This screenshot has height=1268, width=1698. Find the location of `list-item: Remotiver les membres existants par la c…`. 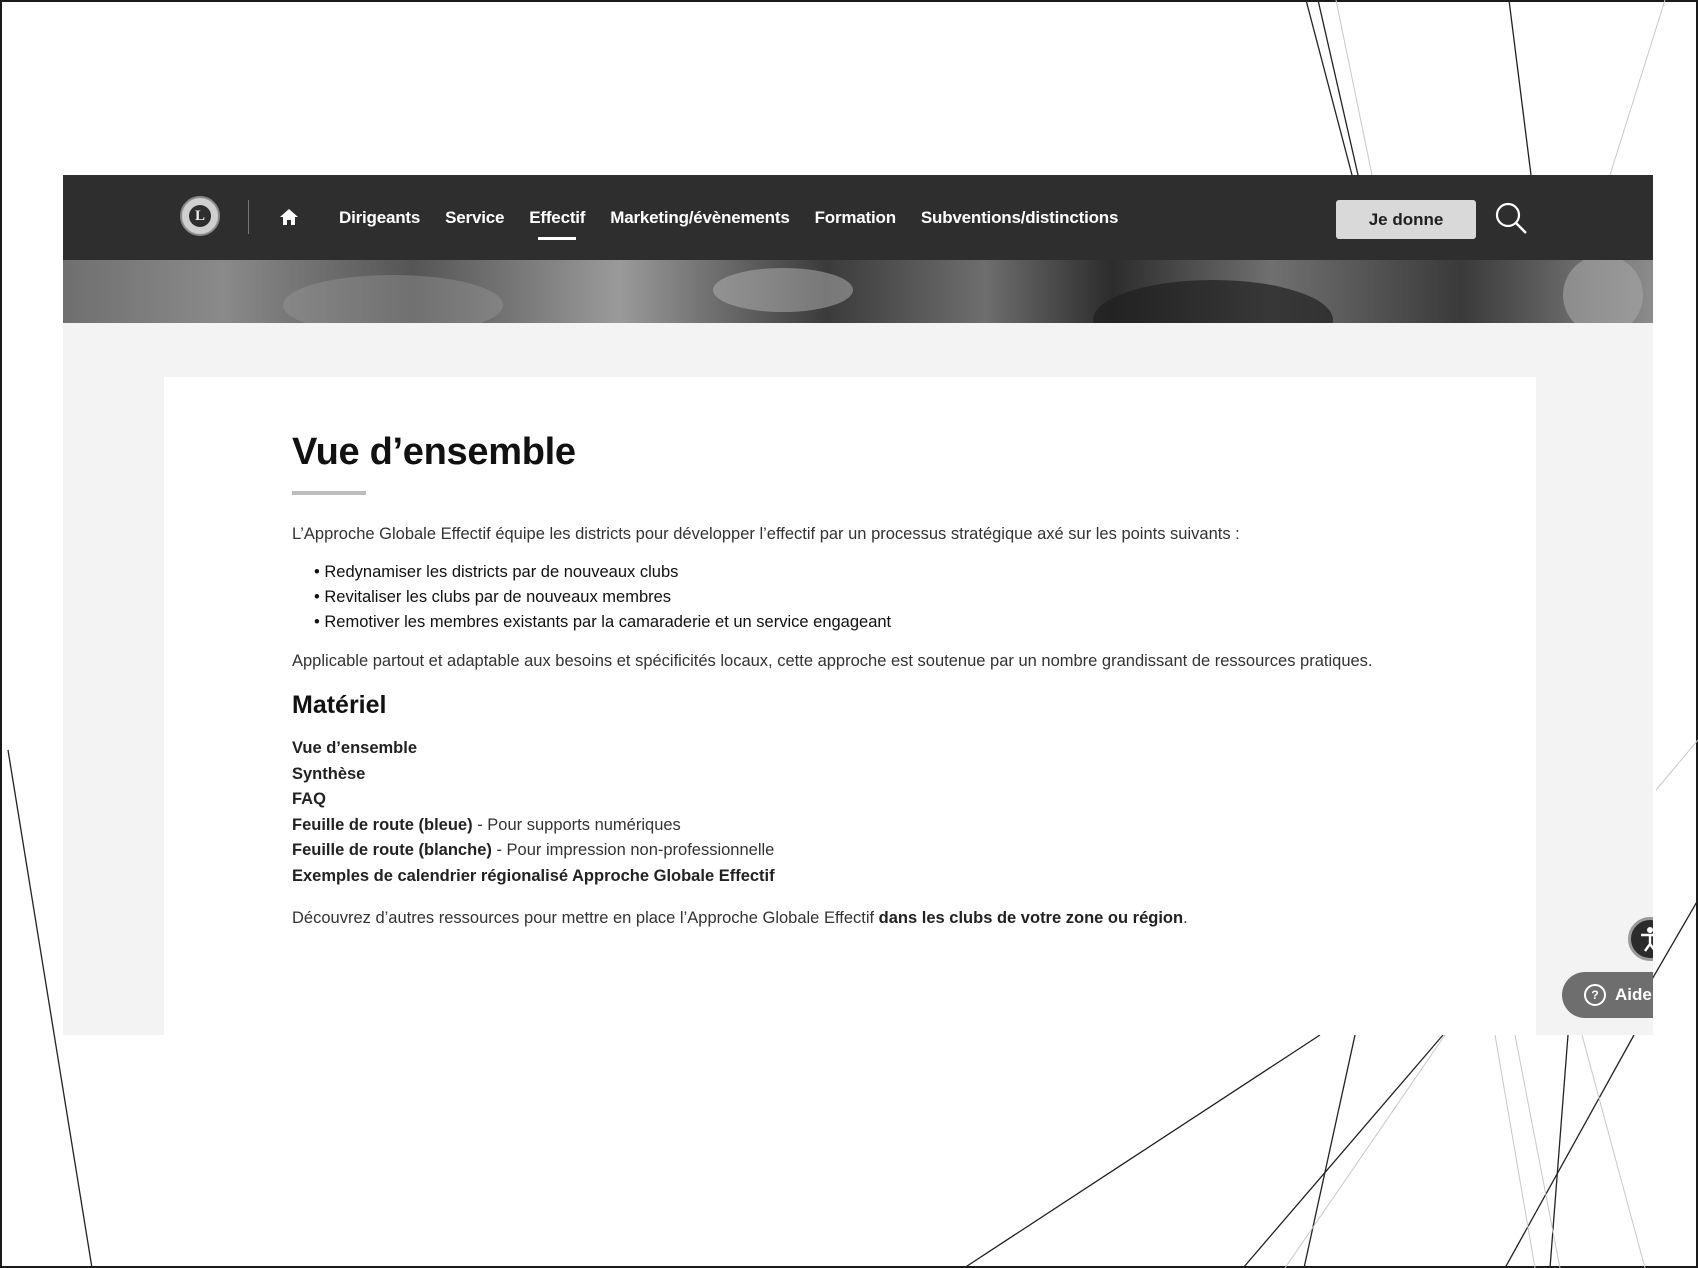

list-item: Remotiver les membres existants par la c… is located at coordinates (873, 622).